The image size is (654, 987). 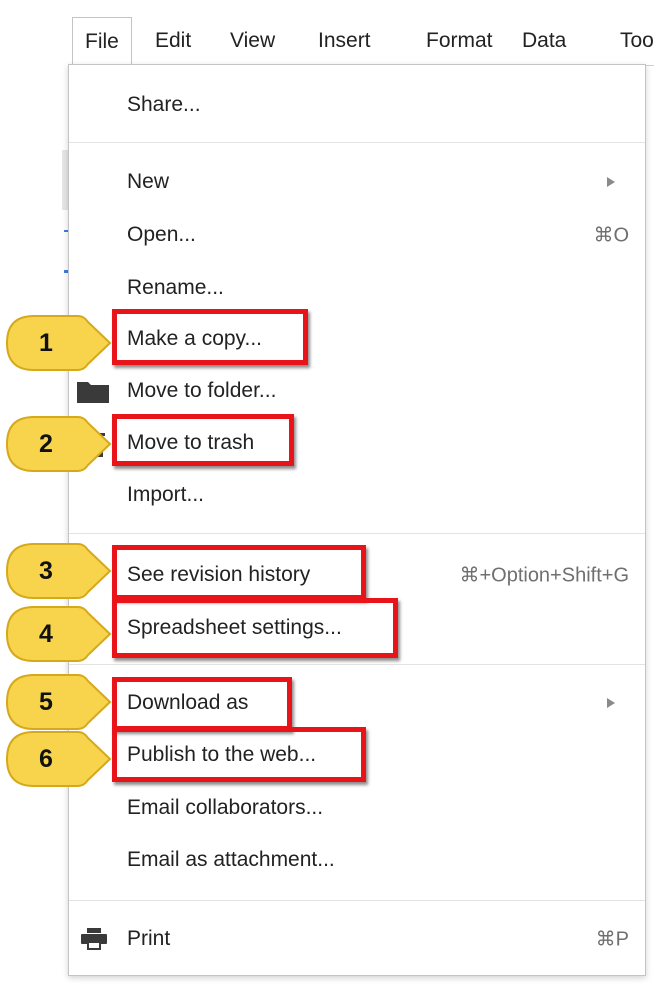 What do you see at coordinates (59, 759) in the screenshot?
I see `callout-6: 6` at bounding box center [59, 759].